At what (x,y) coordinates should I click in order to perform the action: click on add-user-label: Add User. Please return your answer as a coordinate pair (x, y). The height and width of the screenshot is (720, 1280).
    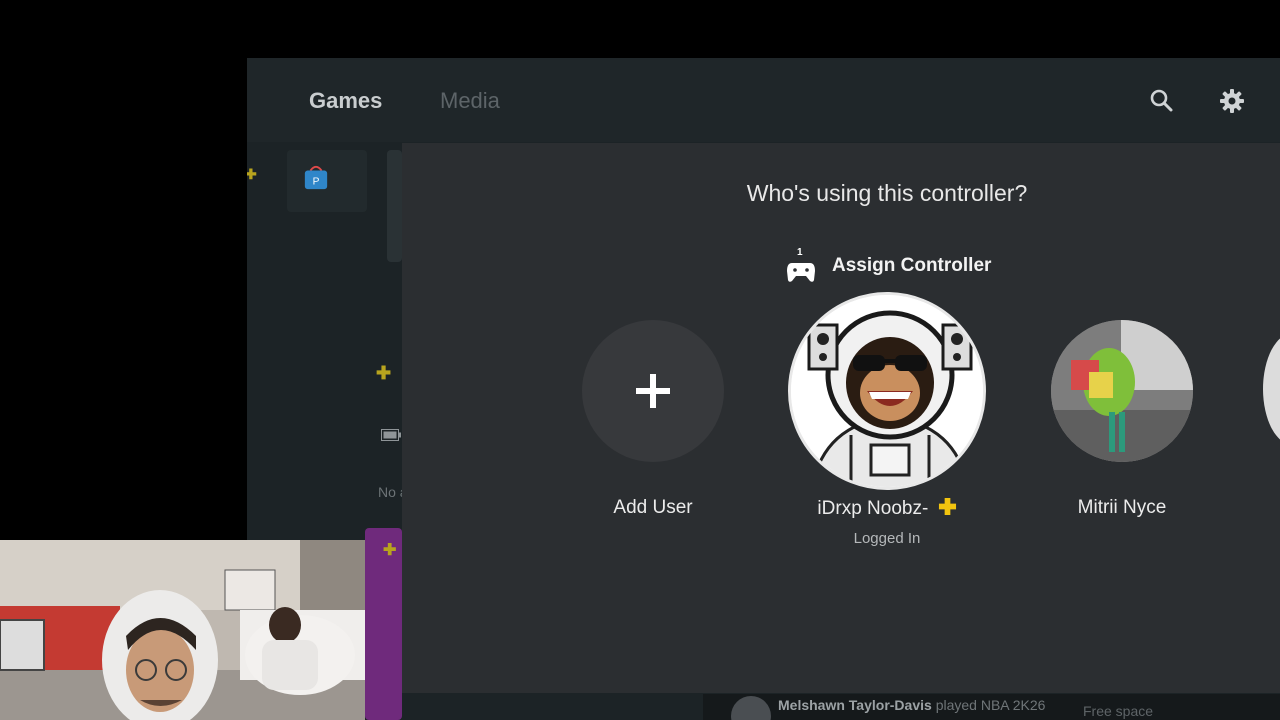
    Looking at the image, I should click on (653, 507).